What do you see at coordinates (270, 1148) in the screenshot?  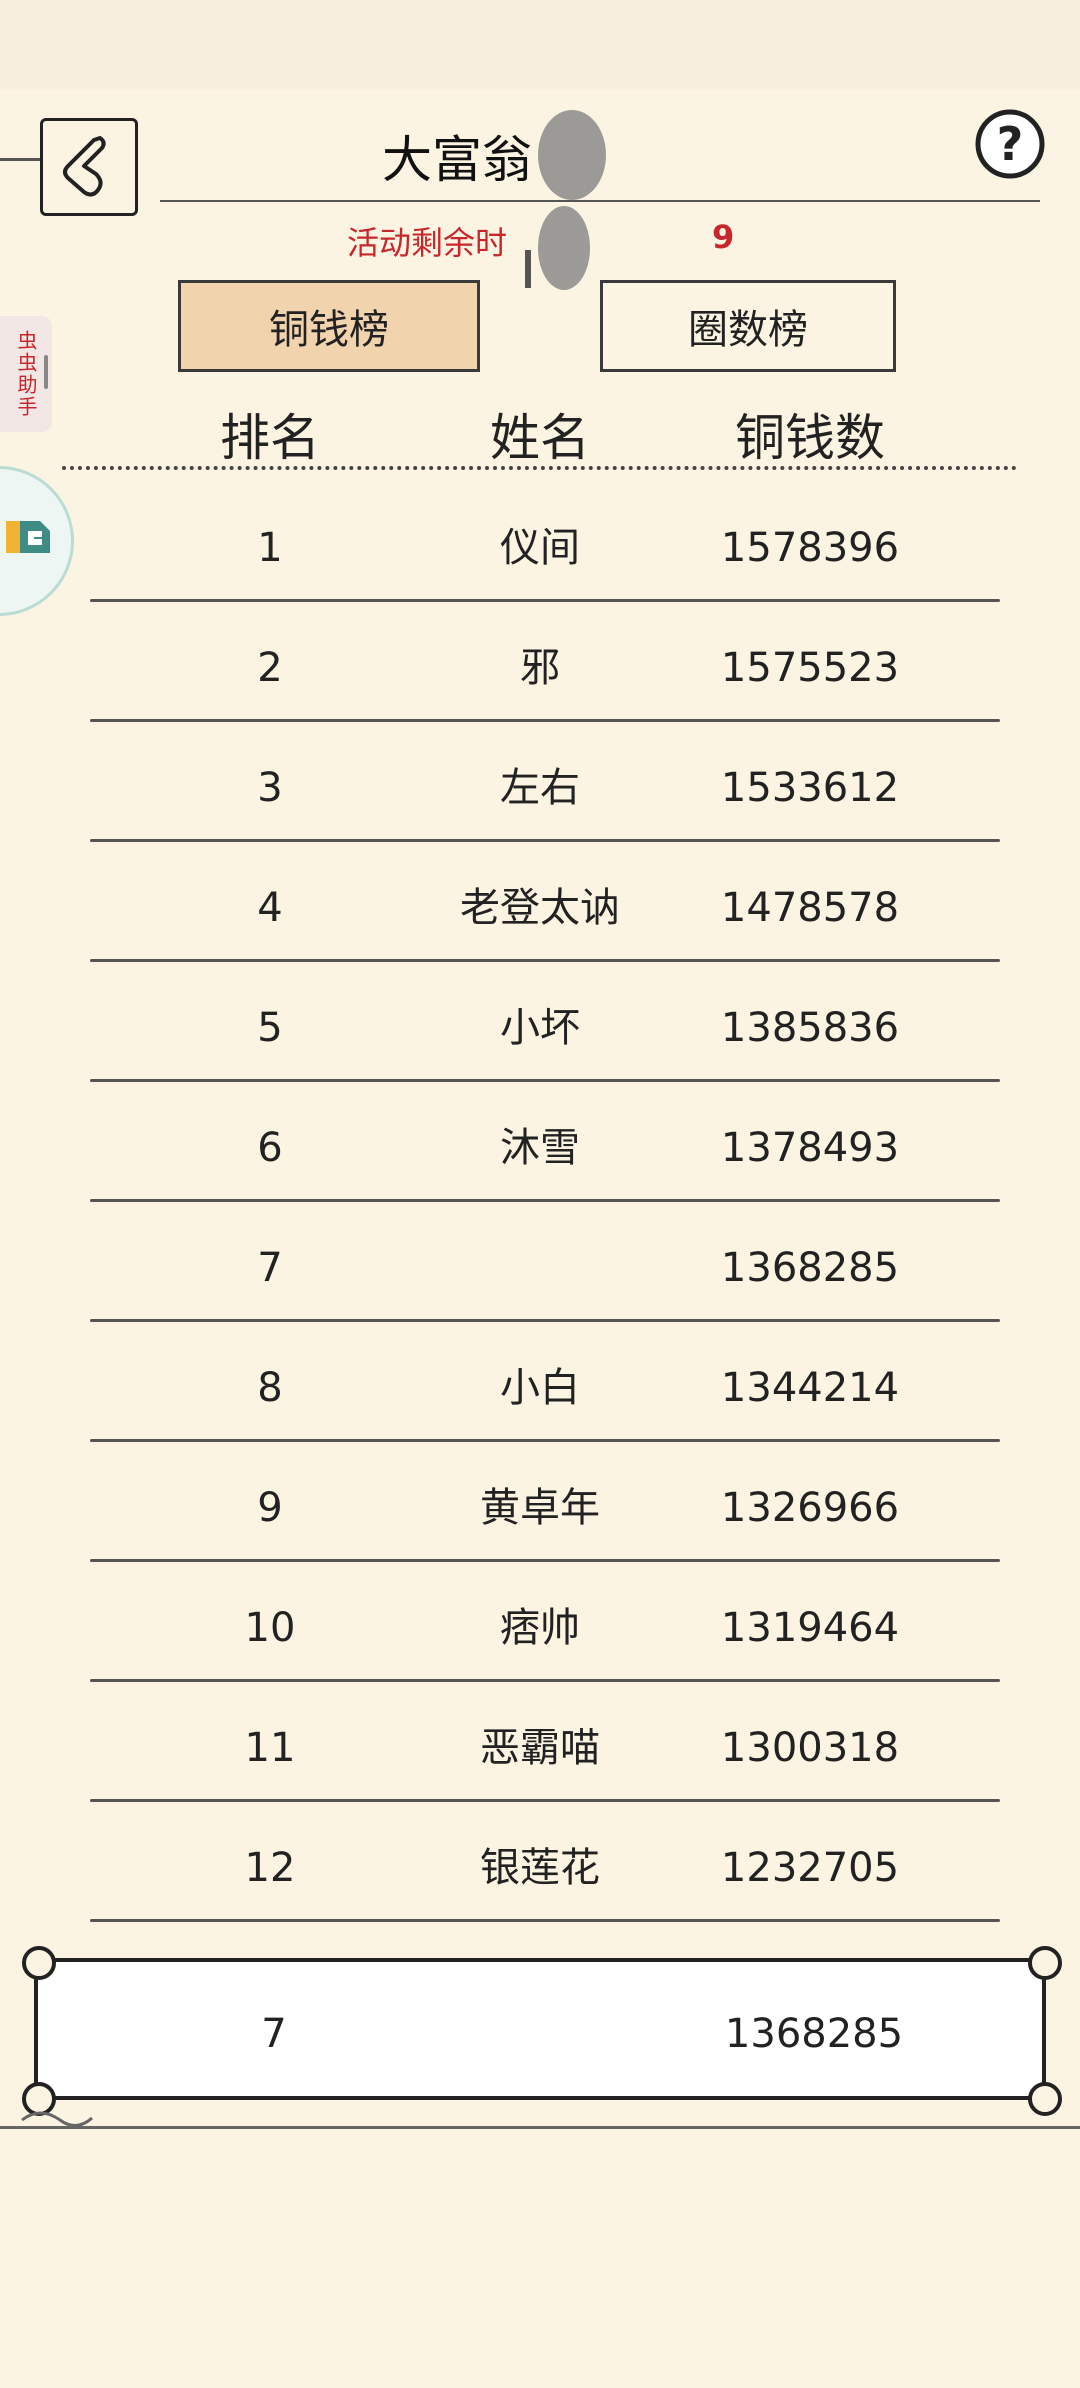 I see `rank-cell: 6` at bounding box center [270, 1148].